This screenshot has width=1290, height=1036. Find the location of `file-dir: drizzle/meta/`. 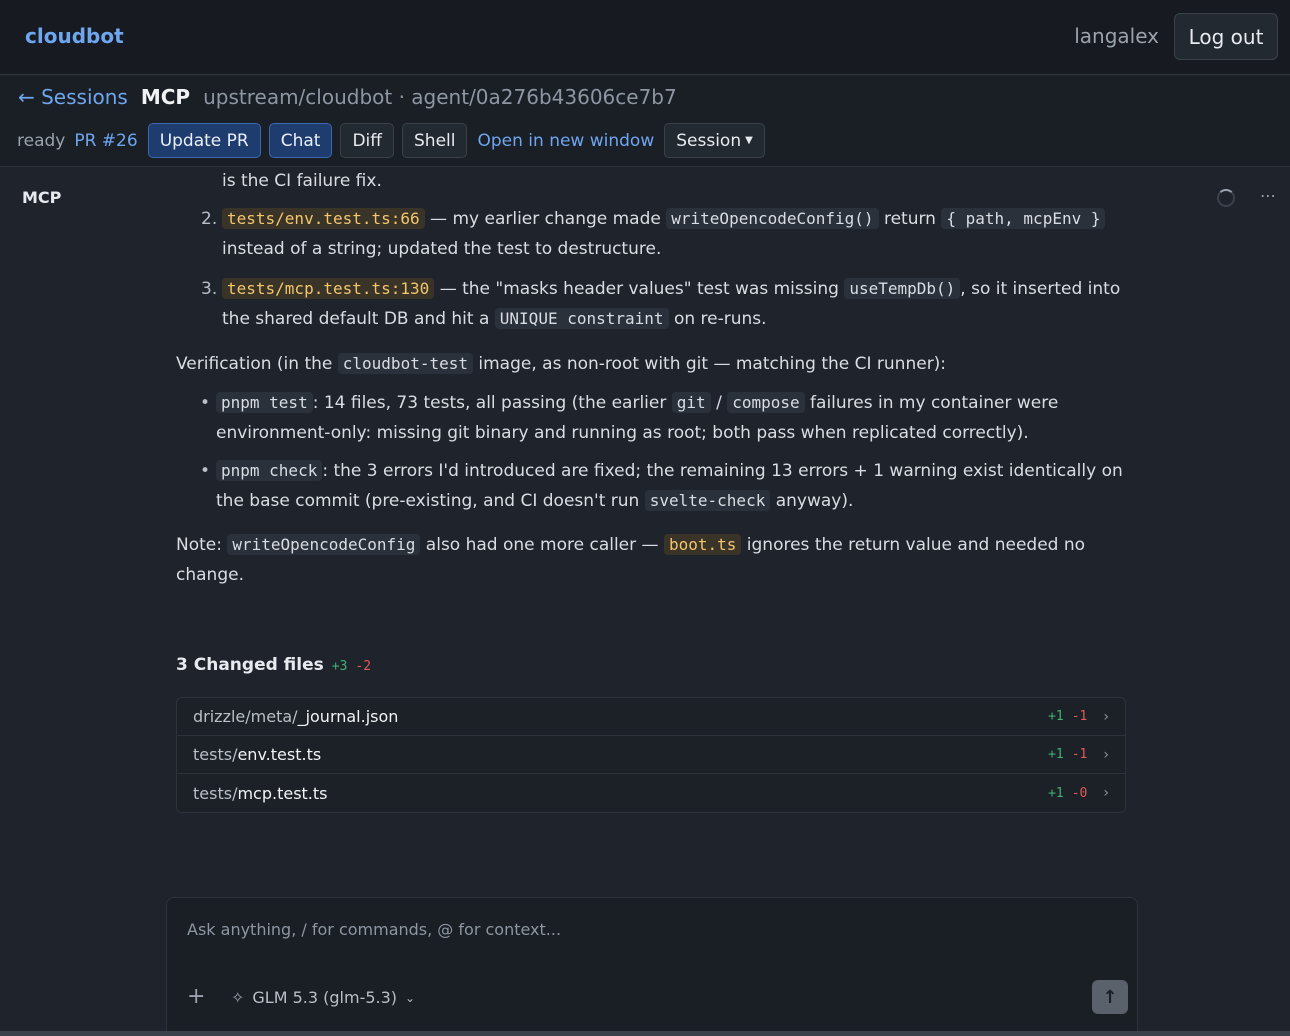

file-dir: drizzle/meta/ is located at coordinates (245, 716).